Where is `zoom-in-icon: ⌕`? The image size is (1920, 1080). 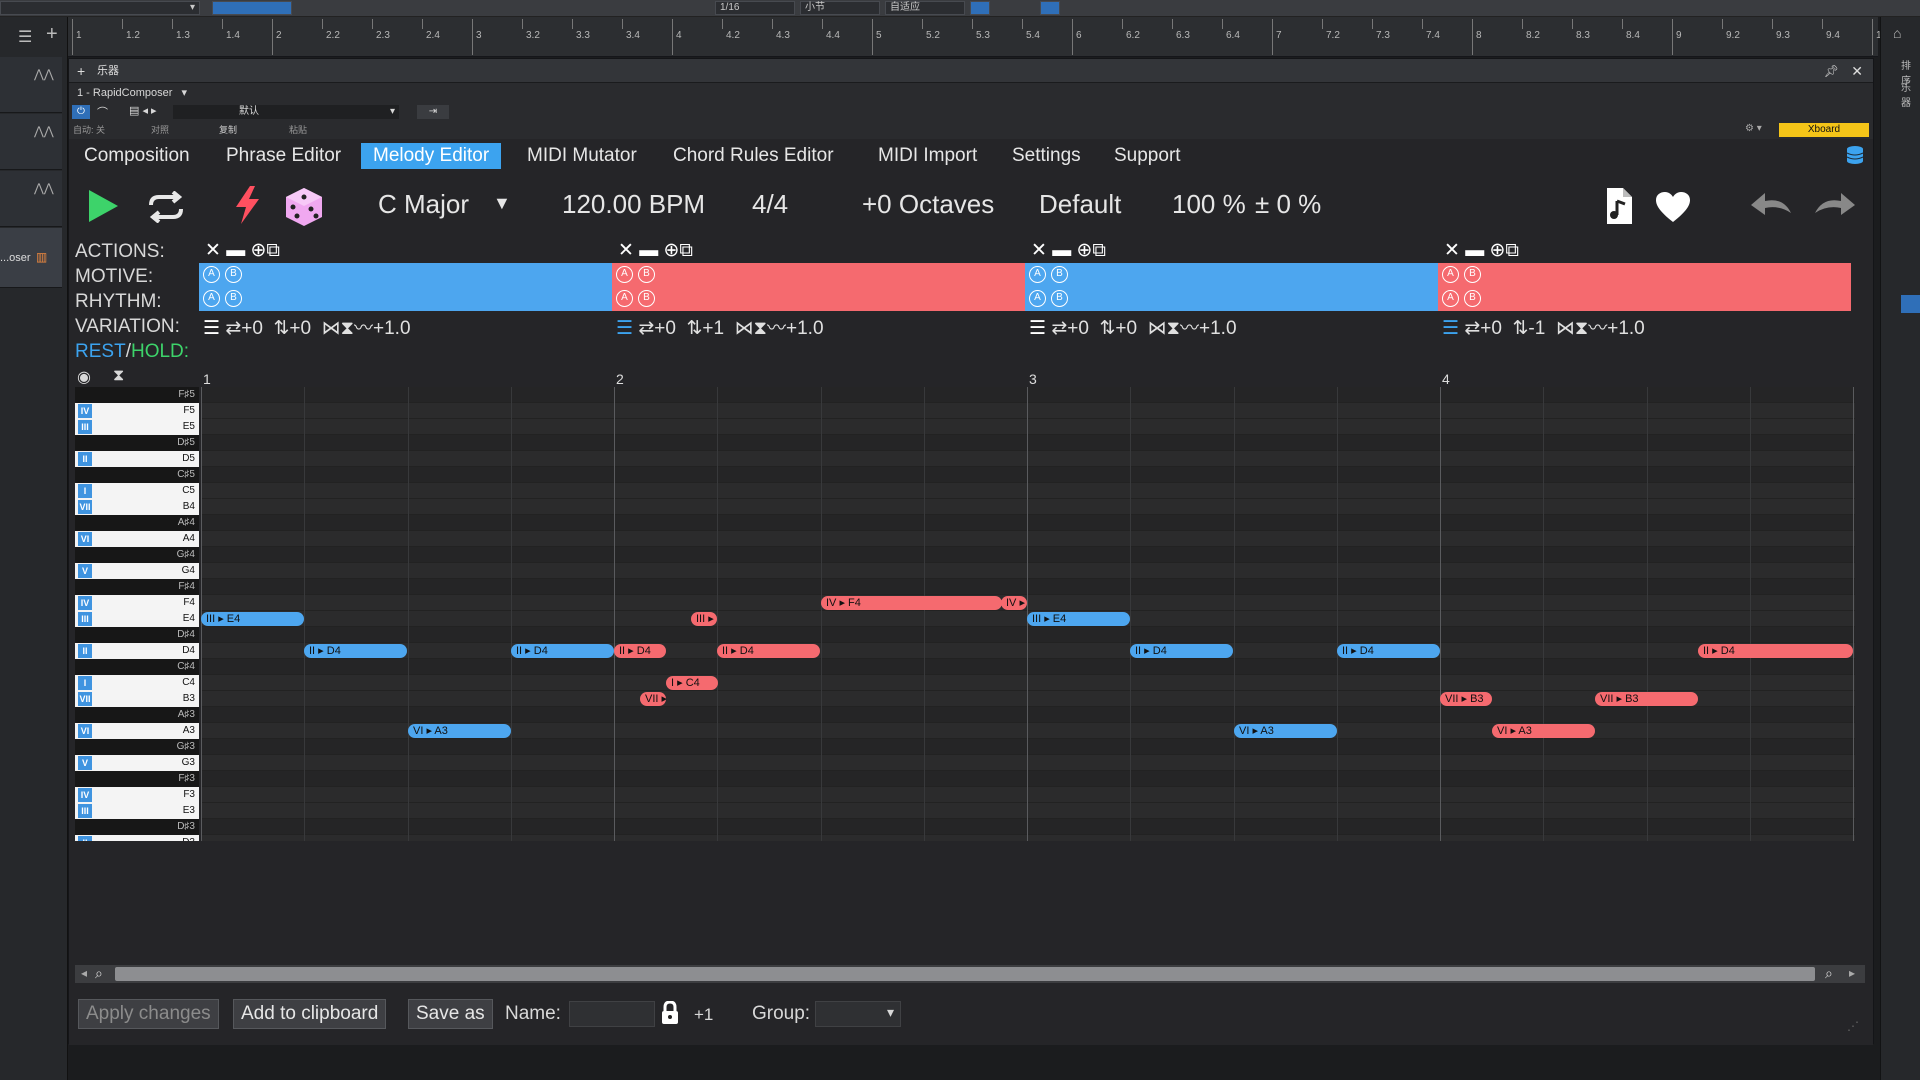
zoom-in-icon: ⌕ is located at coordinates (1829, 973).